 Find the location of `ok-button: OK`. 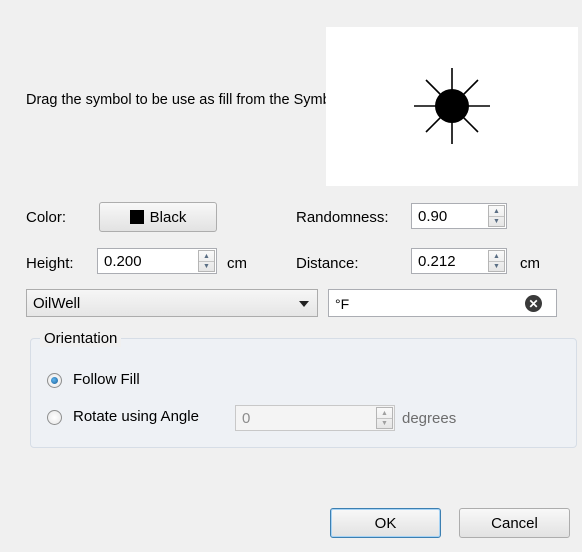

ok-button: OK is located at coordinates (385, 523).